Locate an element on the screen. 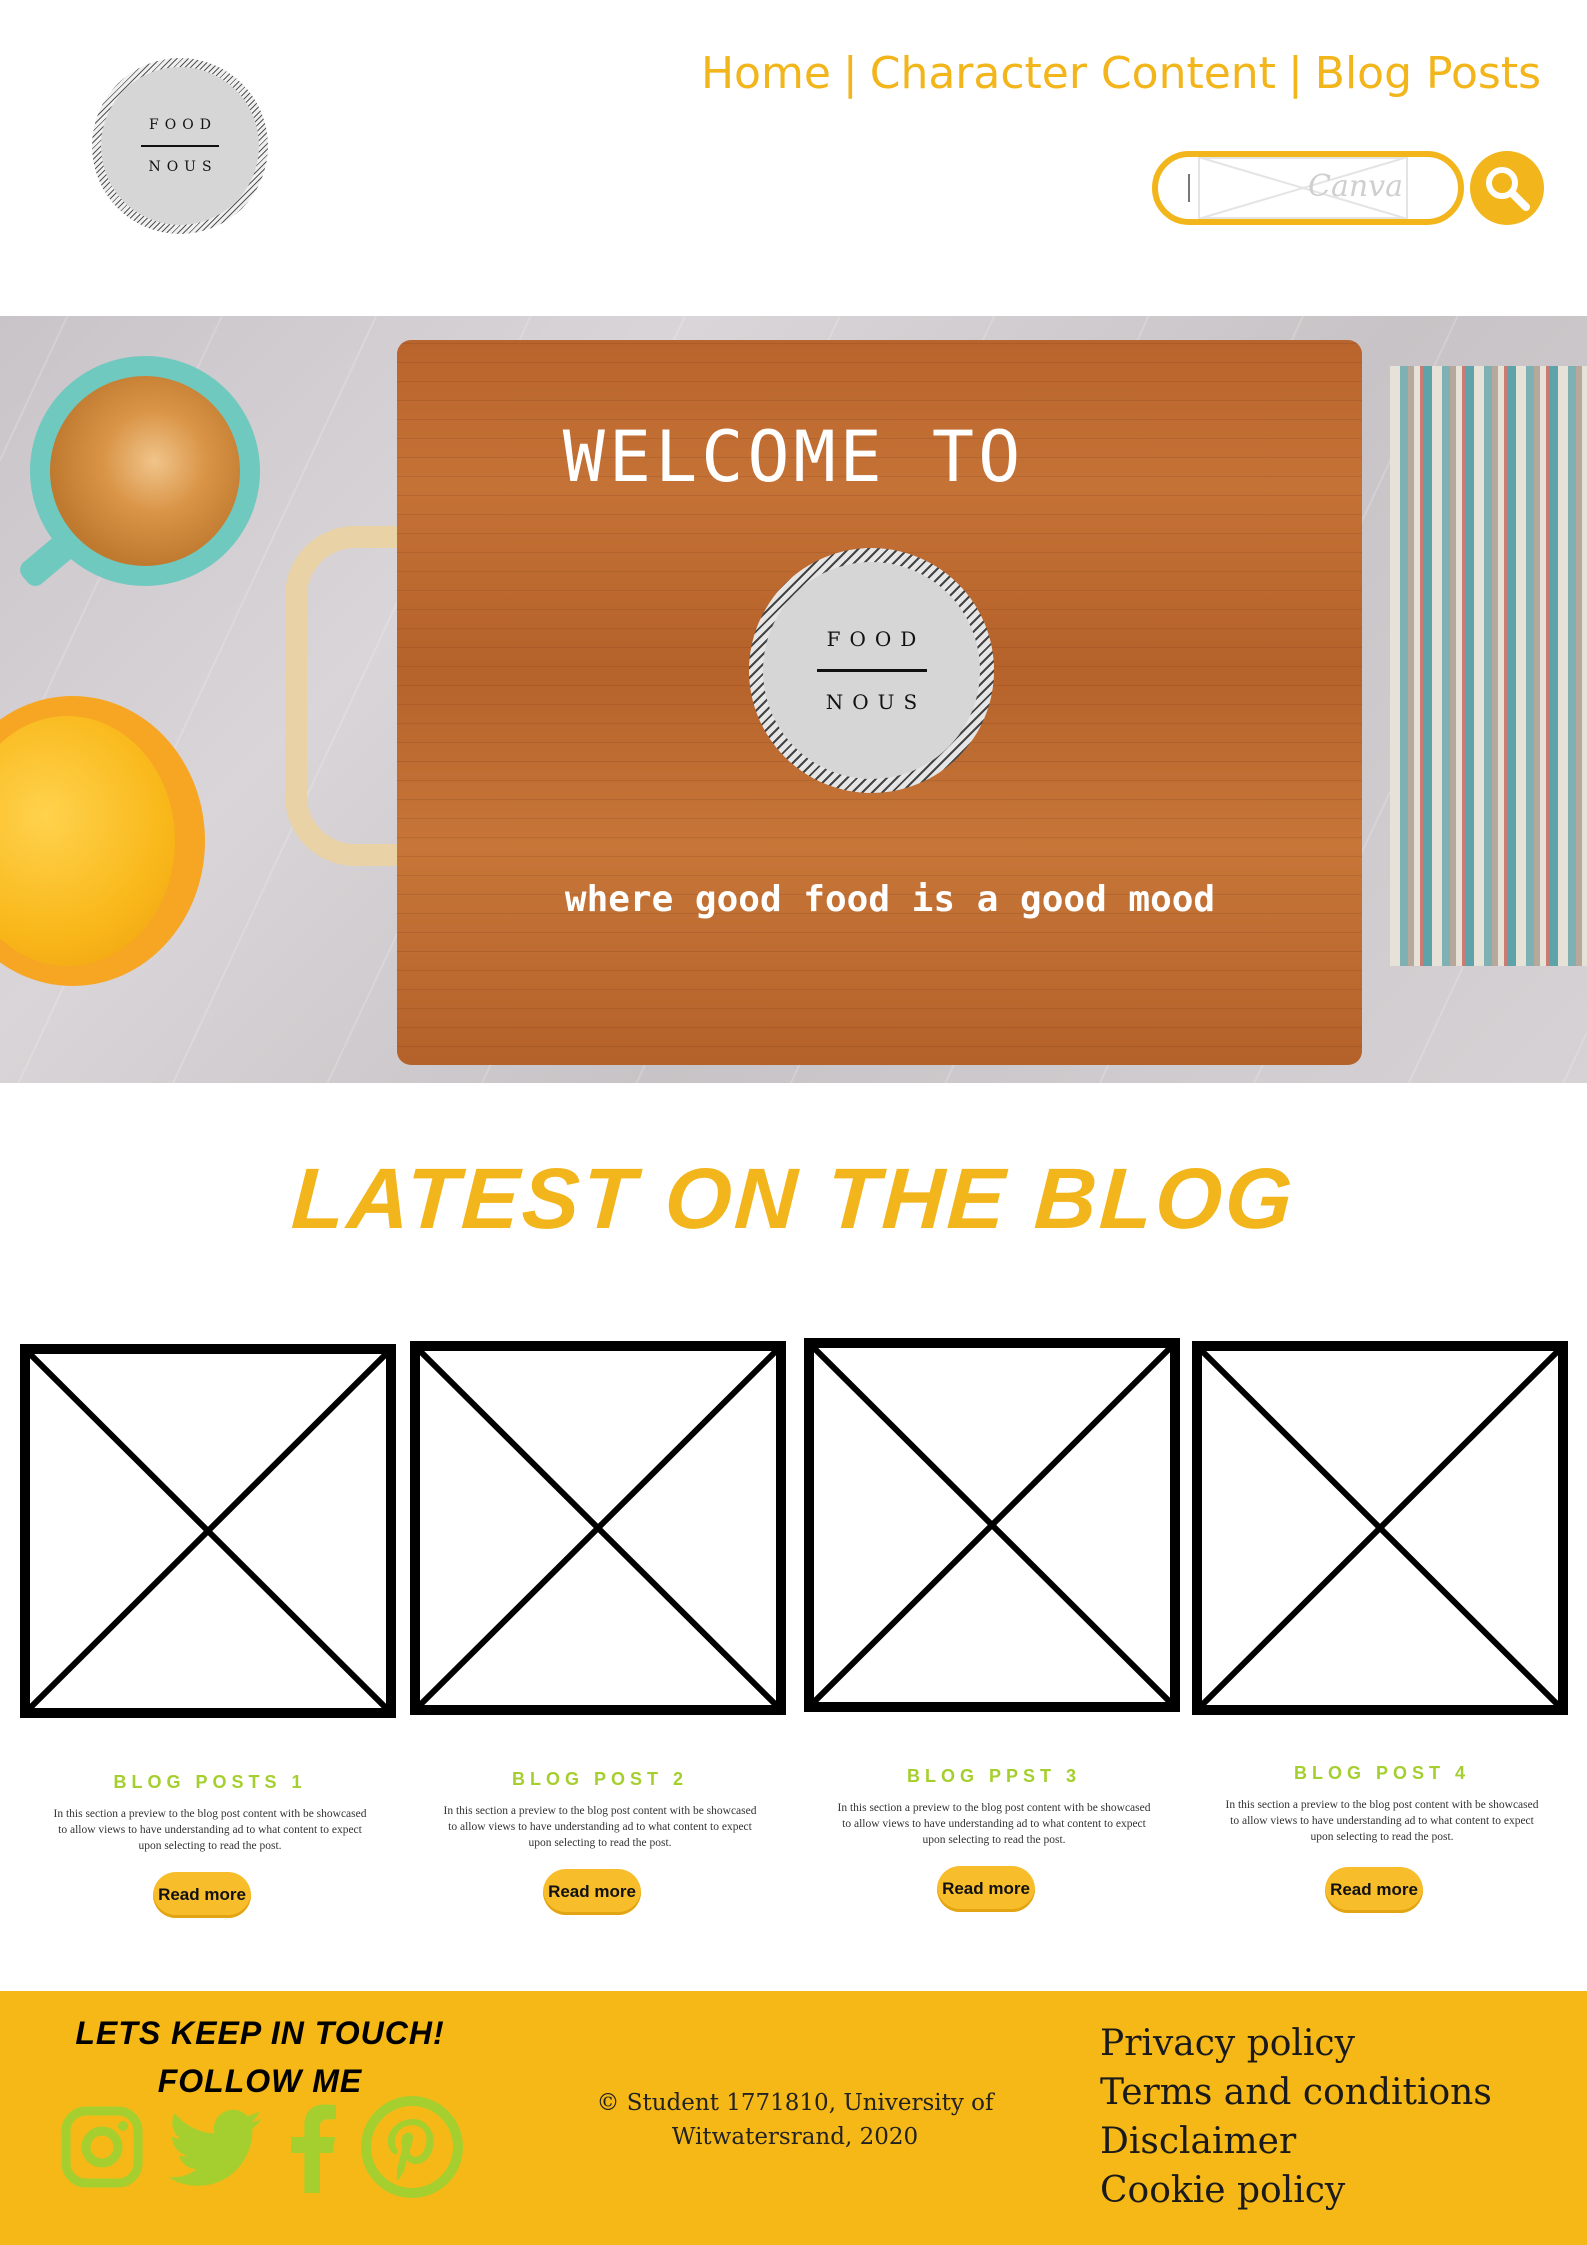 The image size is (1587, 2245). hero-logo-divider is located at coordinates (871, 670).